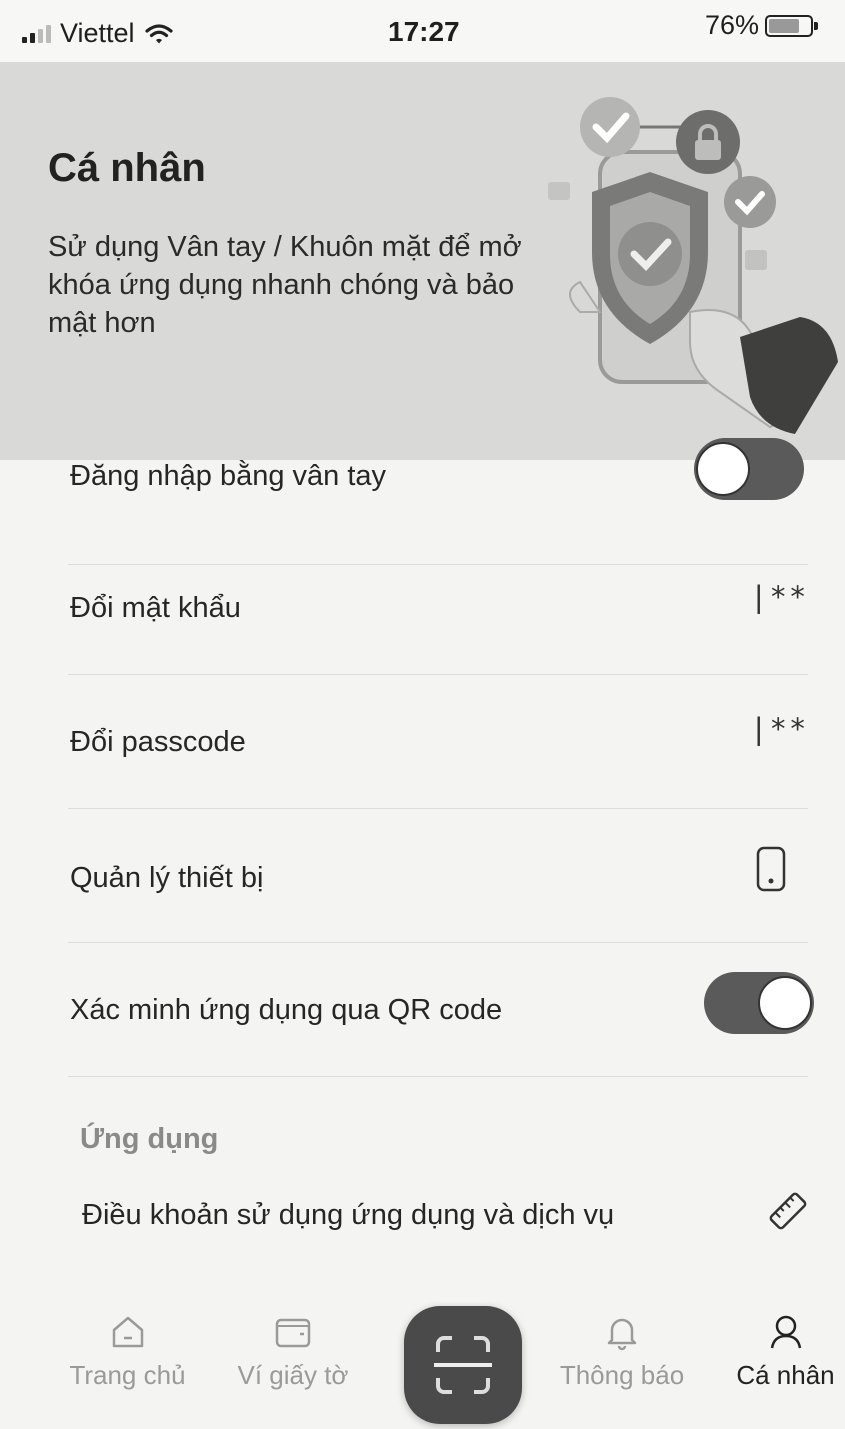 Image resolution: width=845 pixels, height=1429 pixels. I want to click on tab-label: Trang chủ, so click(127, 1375).